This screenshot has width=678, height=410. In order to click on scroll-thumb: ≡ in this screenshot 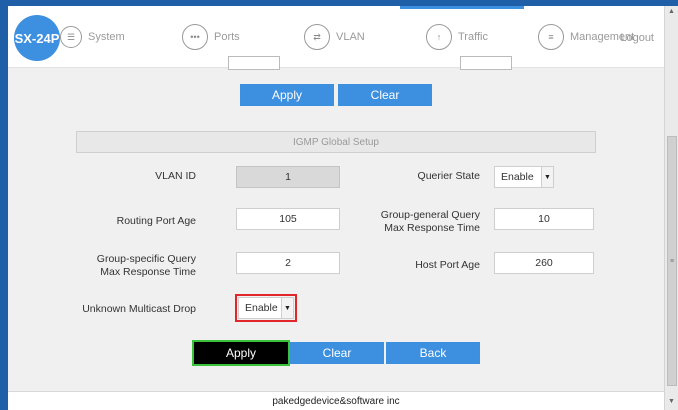, I will do `click(672, 261)`.